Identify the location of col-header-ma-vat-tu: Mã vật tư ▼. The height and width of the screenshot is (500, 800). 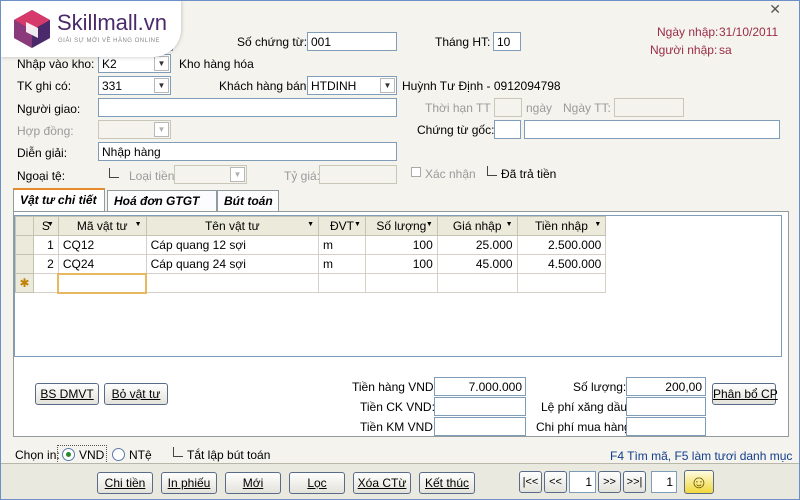
(102, 226).